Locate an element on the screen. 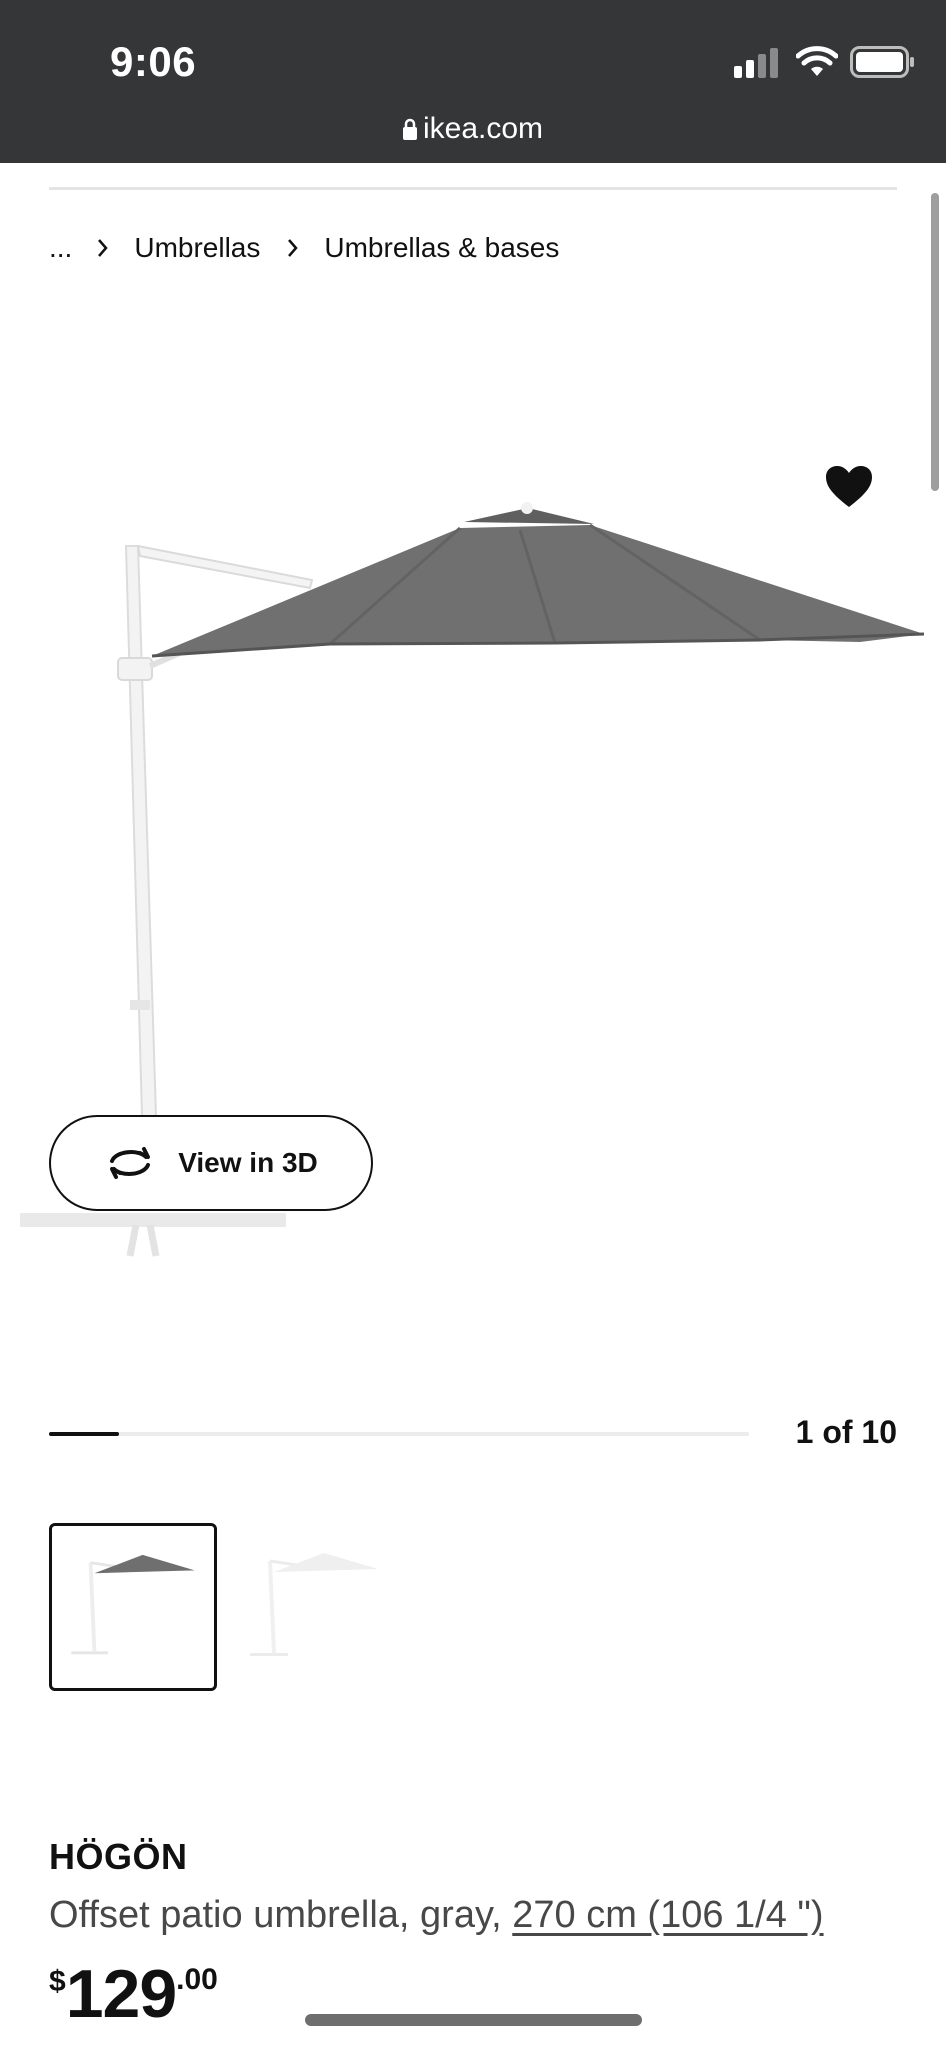 The width and height of the screenshot is (946, 2048). product-price: $129.00 is located at coordinates (133, 1994).